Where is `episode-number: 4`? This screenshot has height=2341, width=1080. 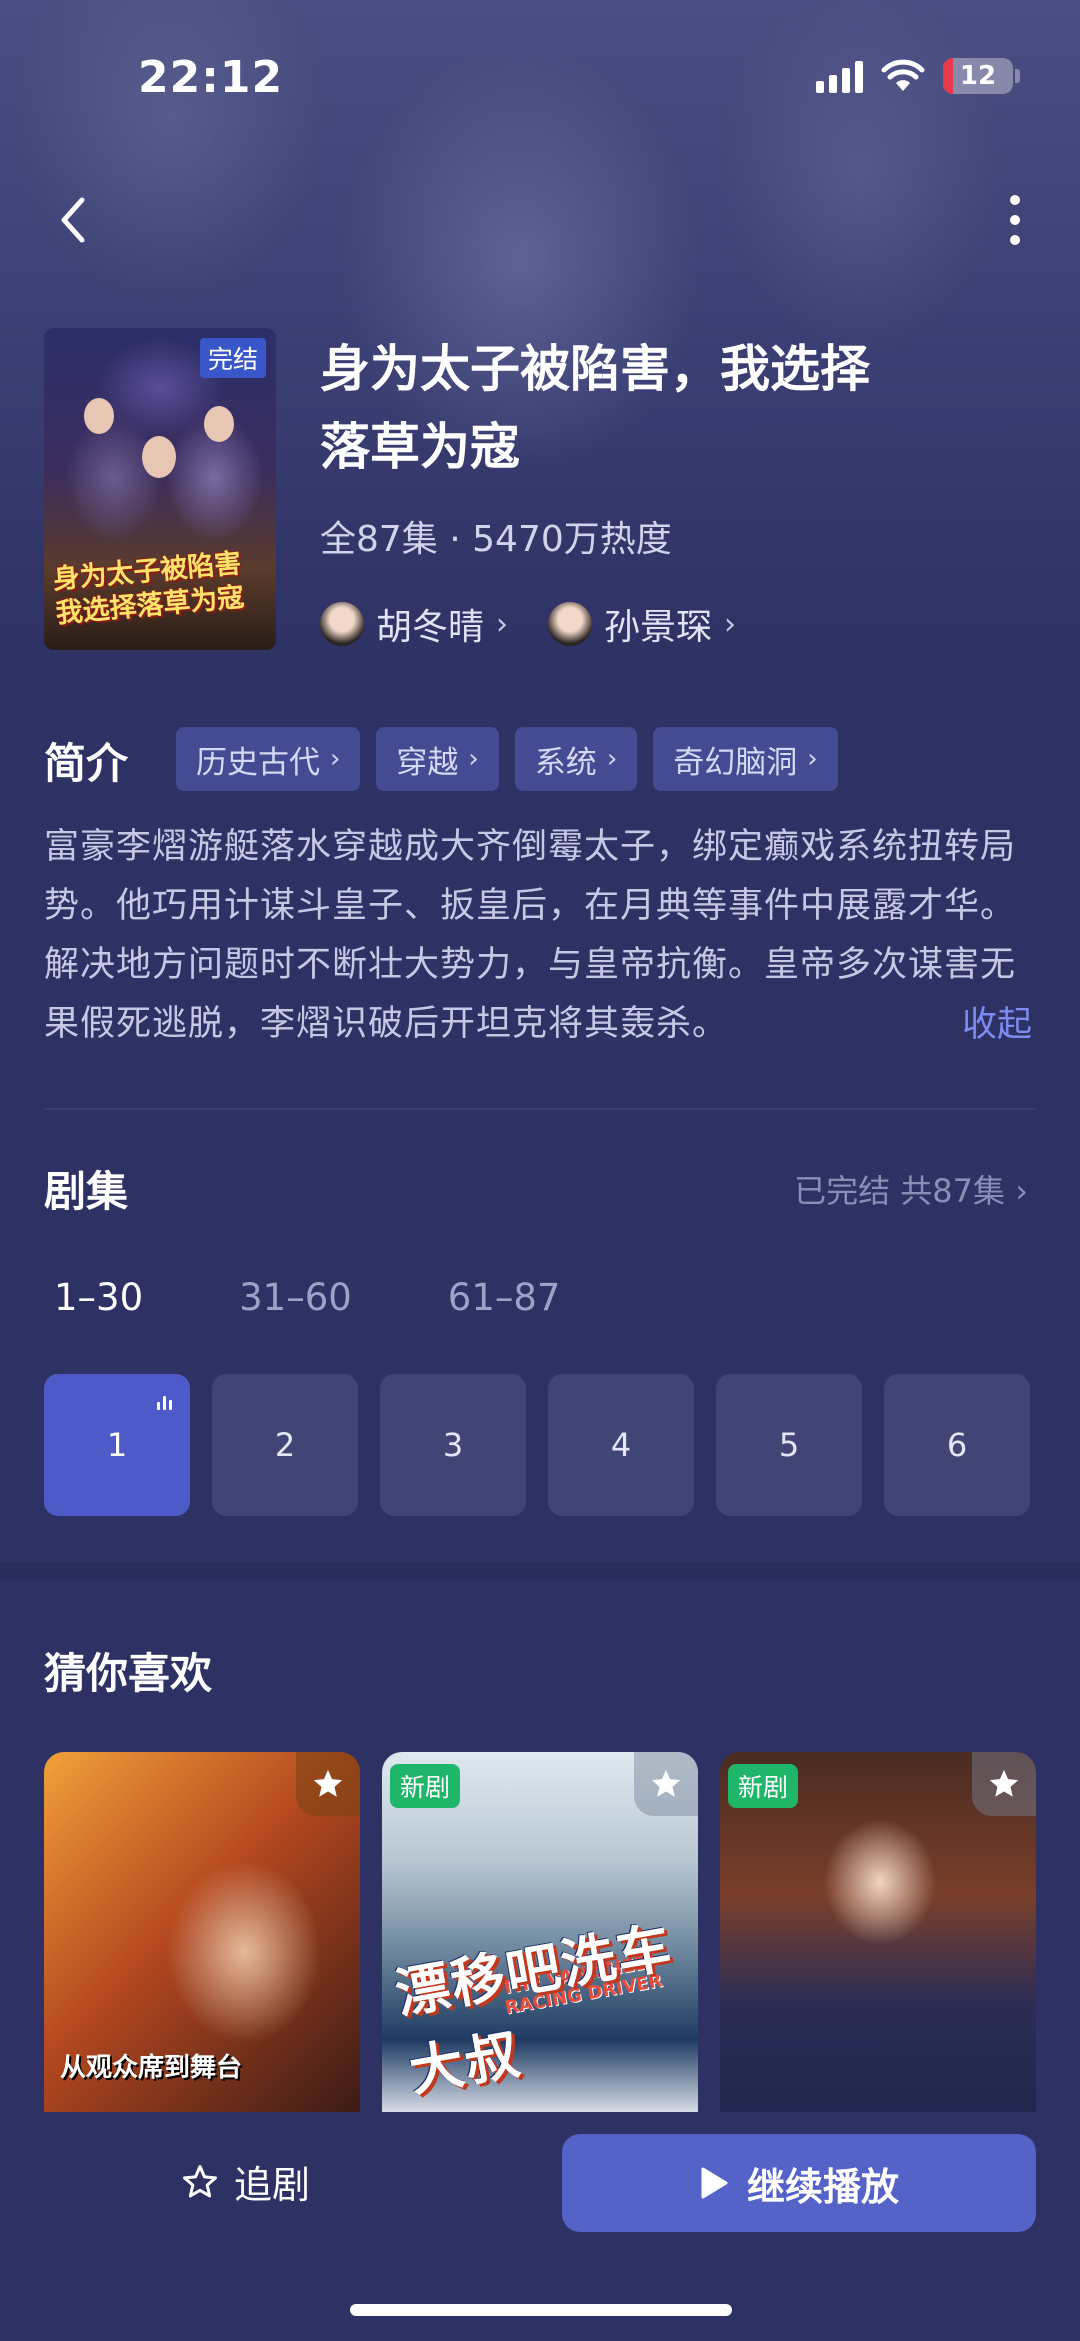
episode-number: 4 is located at coordinates (621, 1445).